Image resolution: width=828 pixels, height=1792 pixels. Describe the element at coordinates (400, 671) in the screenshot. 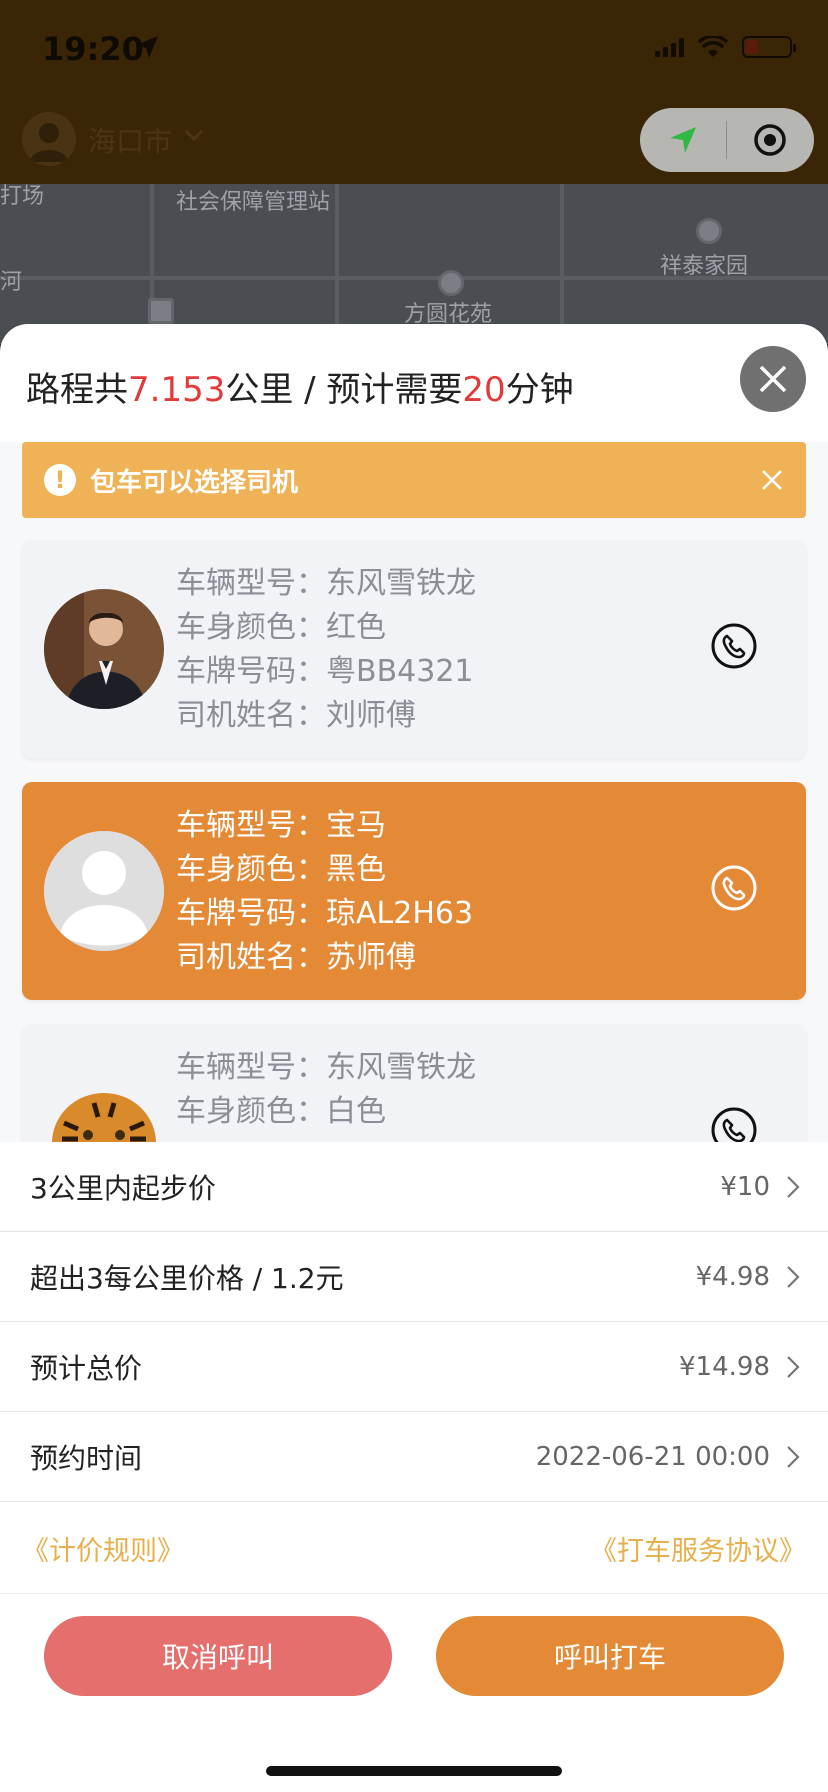

I see `license-plate: 粤BB4321` at that location.